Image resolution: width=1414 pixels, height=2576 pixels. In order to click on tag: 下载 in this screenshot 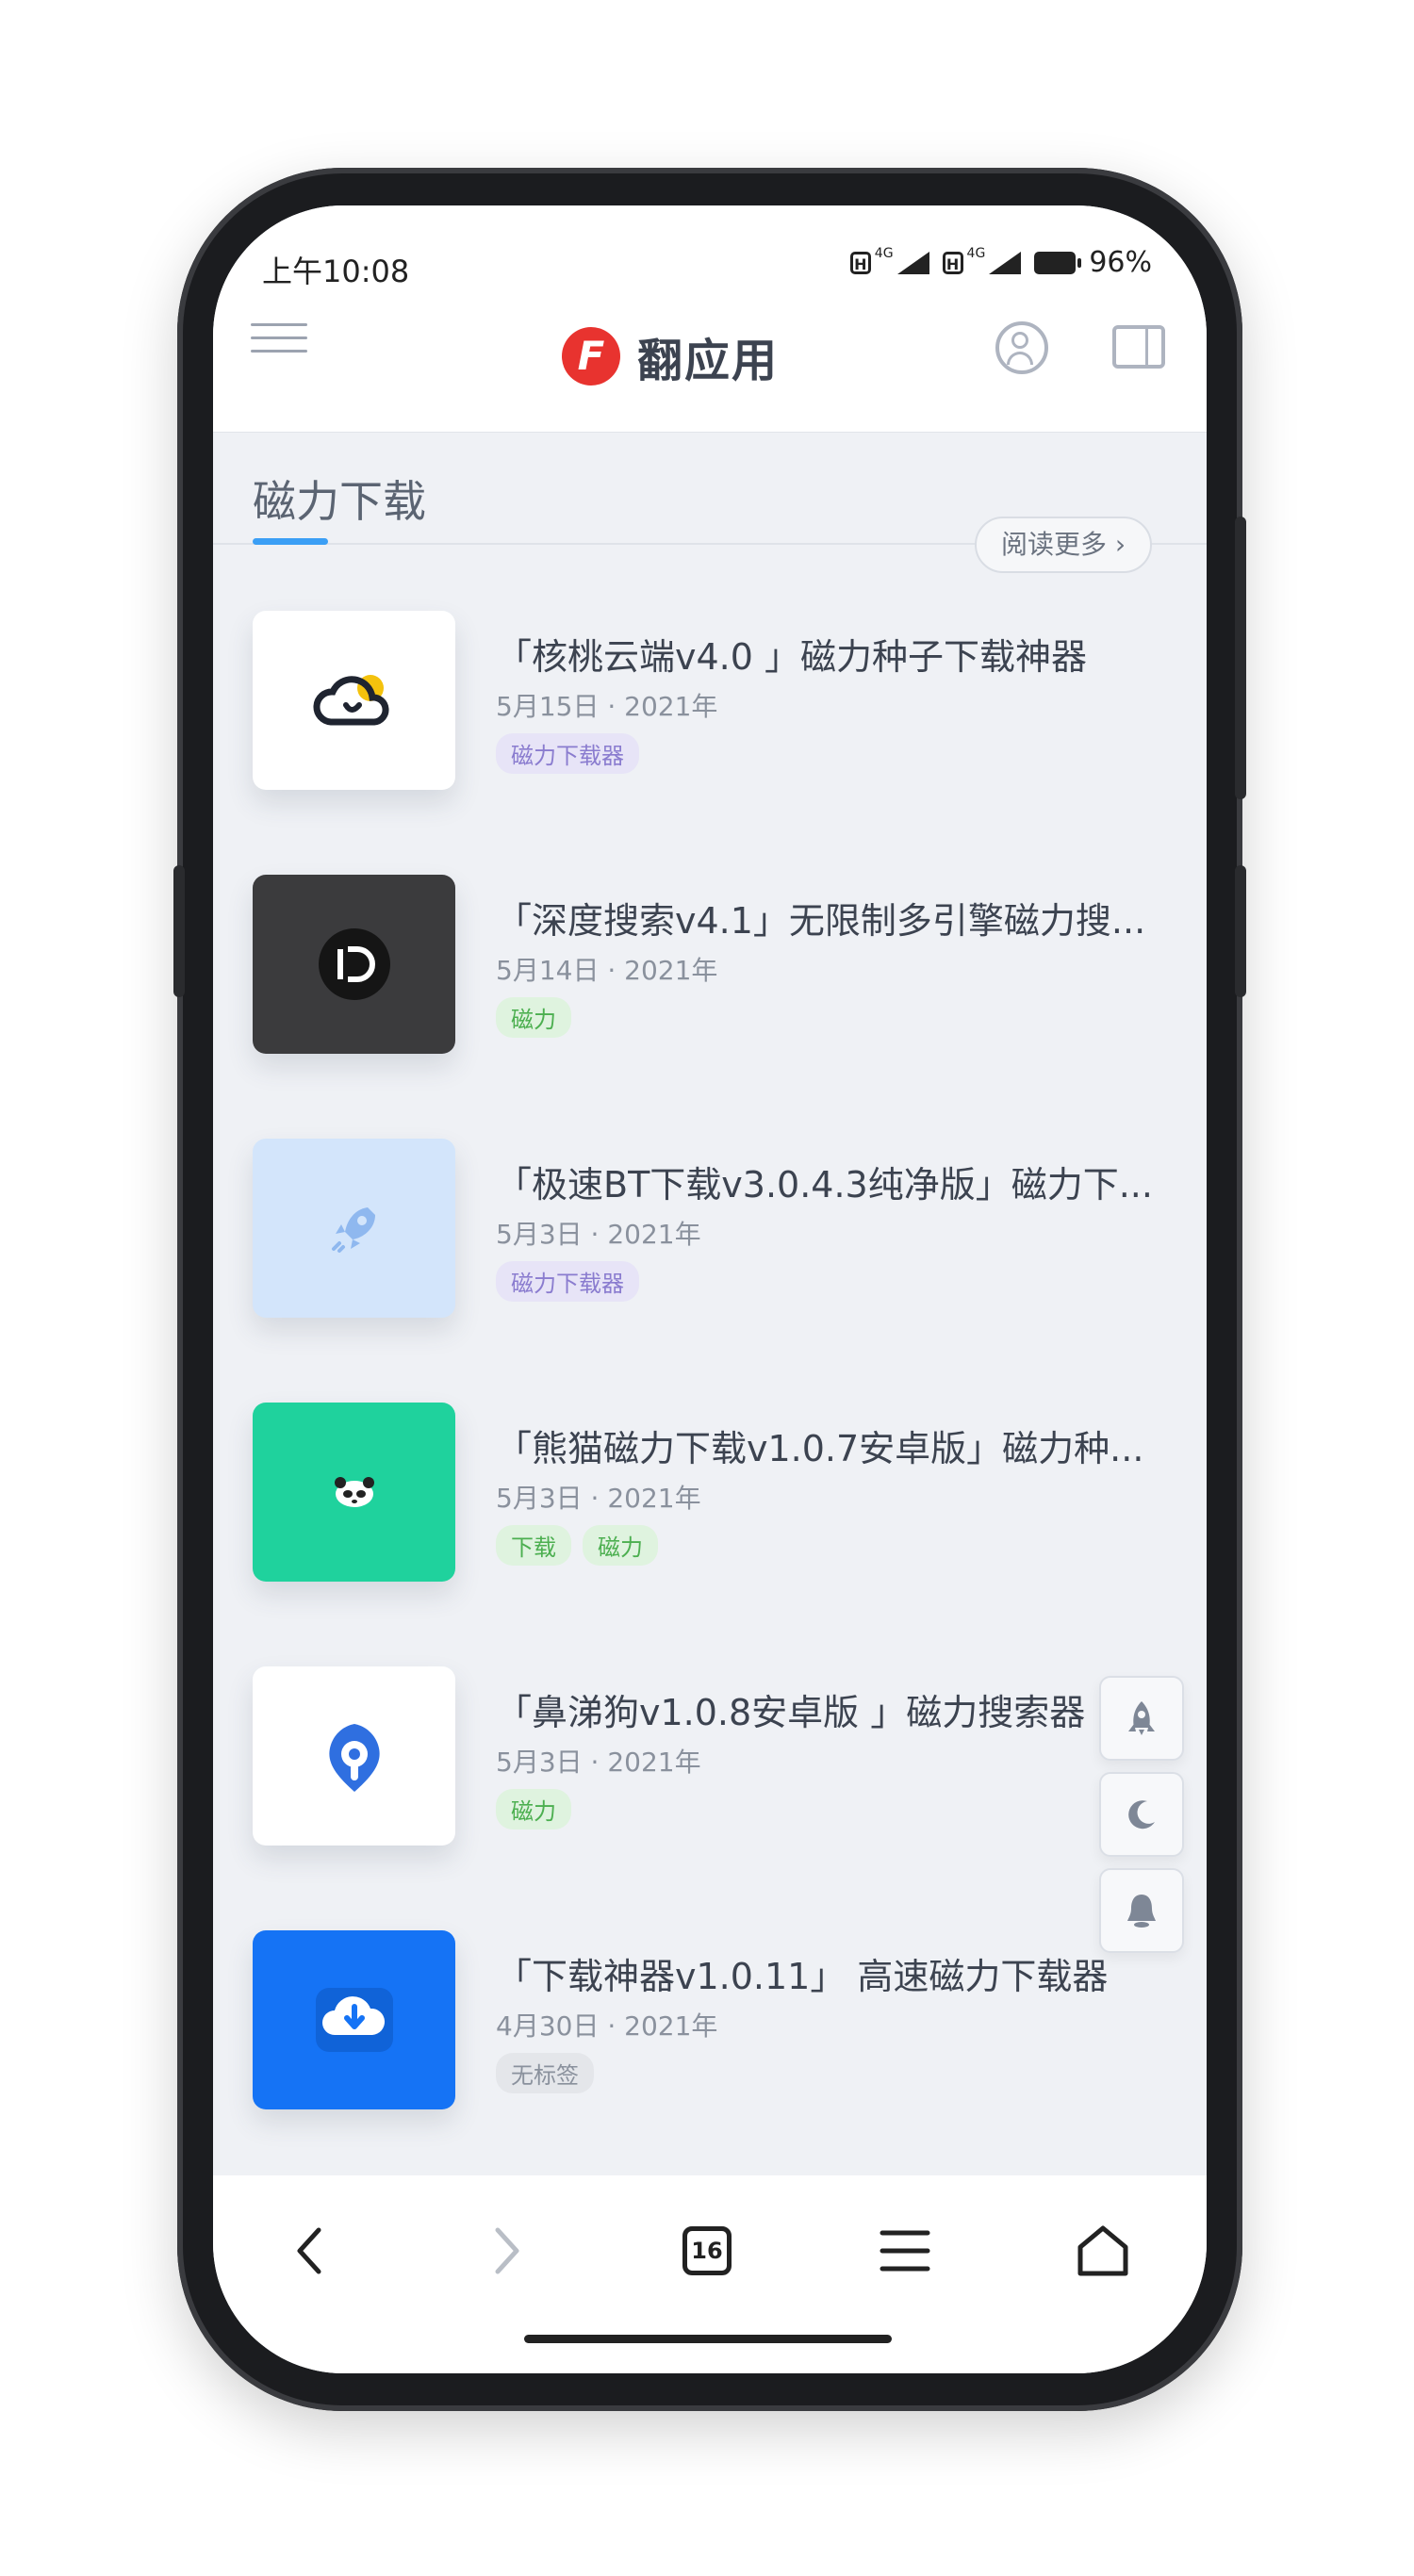, I will do `click(533, 1545)`.